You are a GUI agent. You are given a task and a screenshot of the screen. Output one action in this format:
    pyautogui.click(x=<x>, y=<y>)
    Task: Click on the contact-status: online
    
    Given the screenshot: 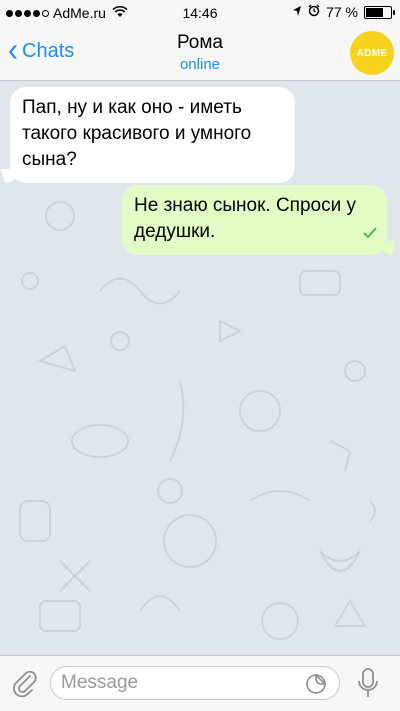 What is the action you would take?
    pyautogui.click(x=200, y=64)
    